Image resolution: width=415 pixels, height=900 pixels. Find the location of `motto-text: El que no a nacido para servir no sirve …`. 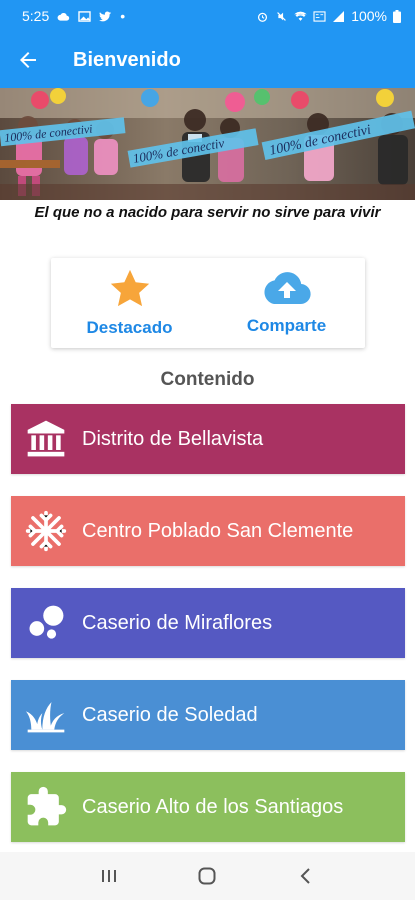

motto-text: El que no a nacido para servir no sirve … is located at coordinates (207, 212).